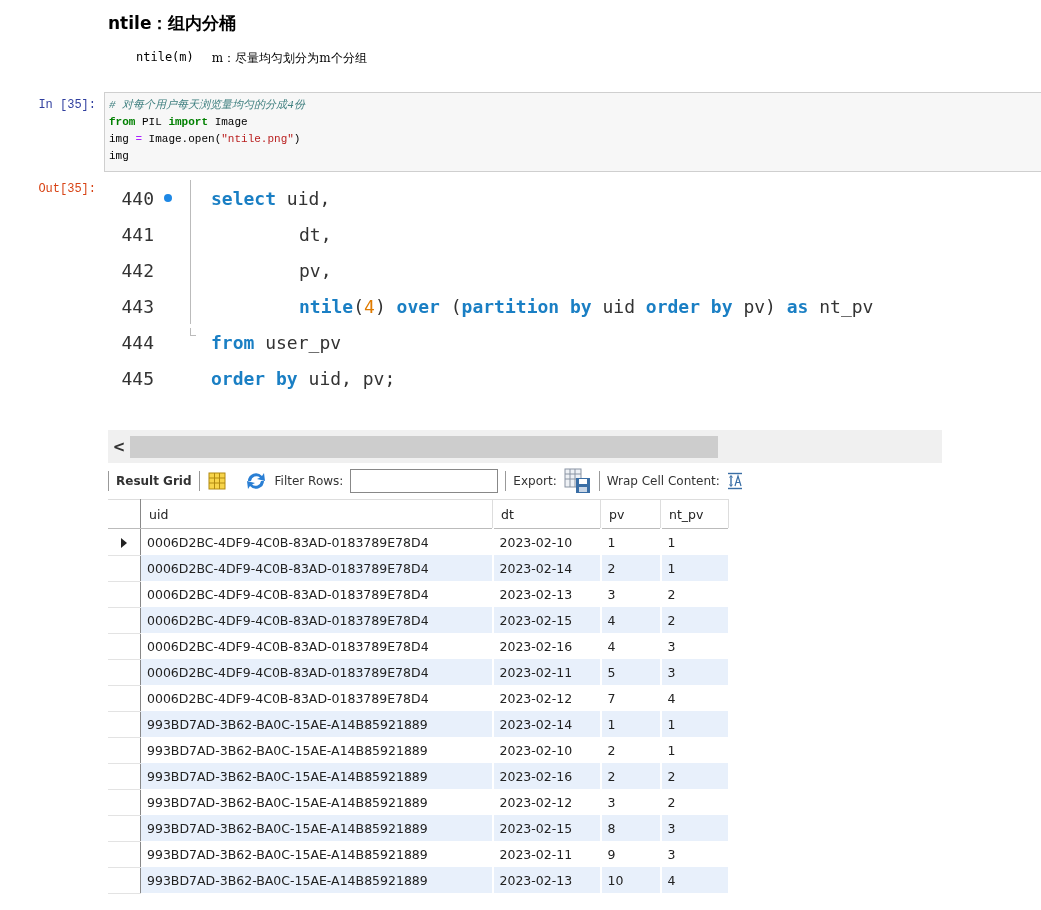 The width and height of the screenshot is (1041, 910). Describe the element at coordinates (586, 306) in the screenshot. I see `code-line: ntile(4) over (partition by uid order by pv) as nt_pv` at that location.